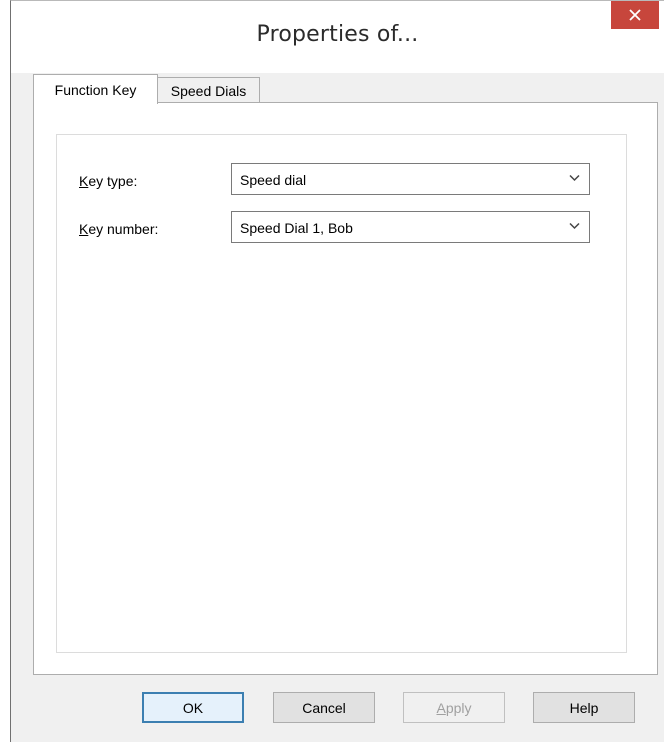 The image size is (664, 742). I want to click on close-icon, so click(635, 15).